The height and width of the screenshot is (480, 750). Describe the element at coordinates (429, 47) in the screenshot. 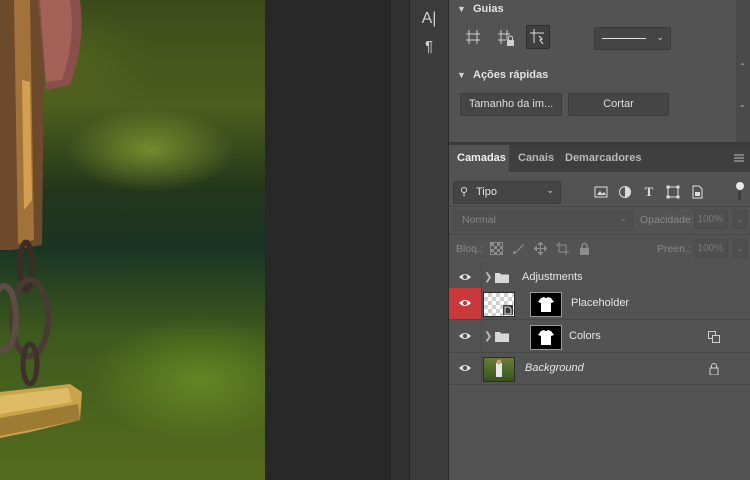

I see `paragraph-icon: ¶` at that location.